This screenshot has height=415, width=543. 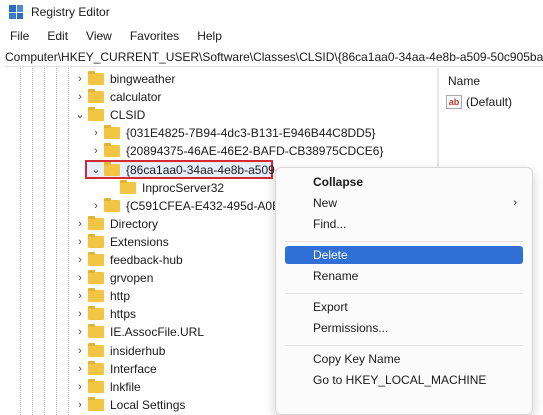 I want to click on menu-favorites: Favorites, so click(x=153, y=36).